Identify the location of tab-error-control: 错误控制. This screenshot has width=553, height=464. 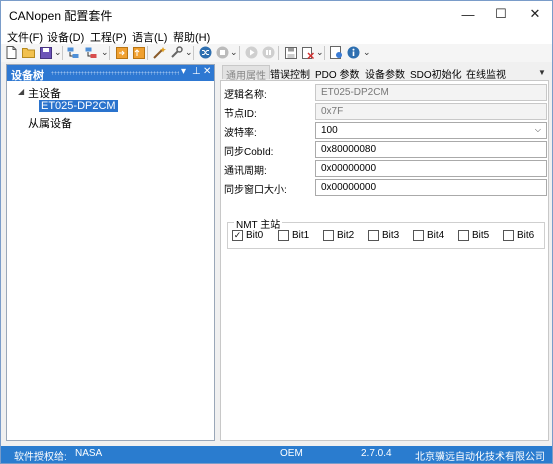
(290, 73).